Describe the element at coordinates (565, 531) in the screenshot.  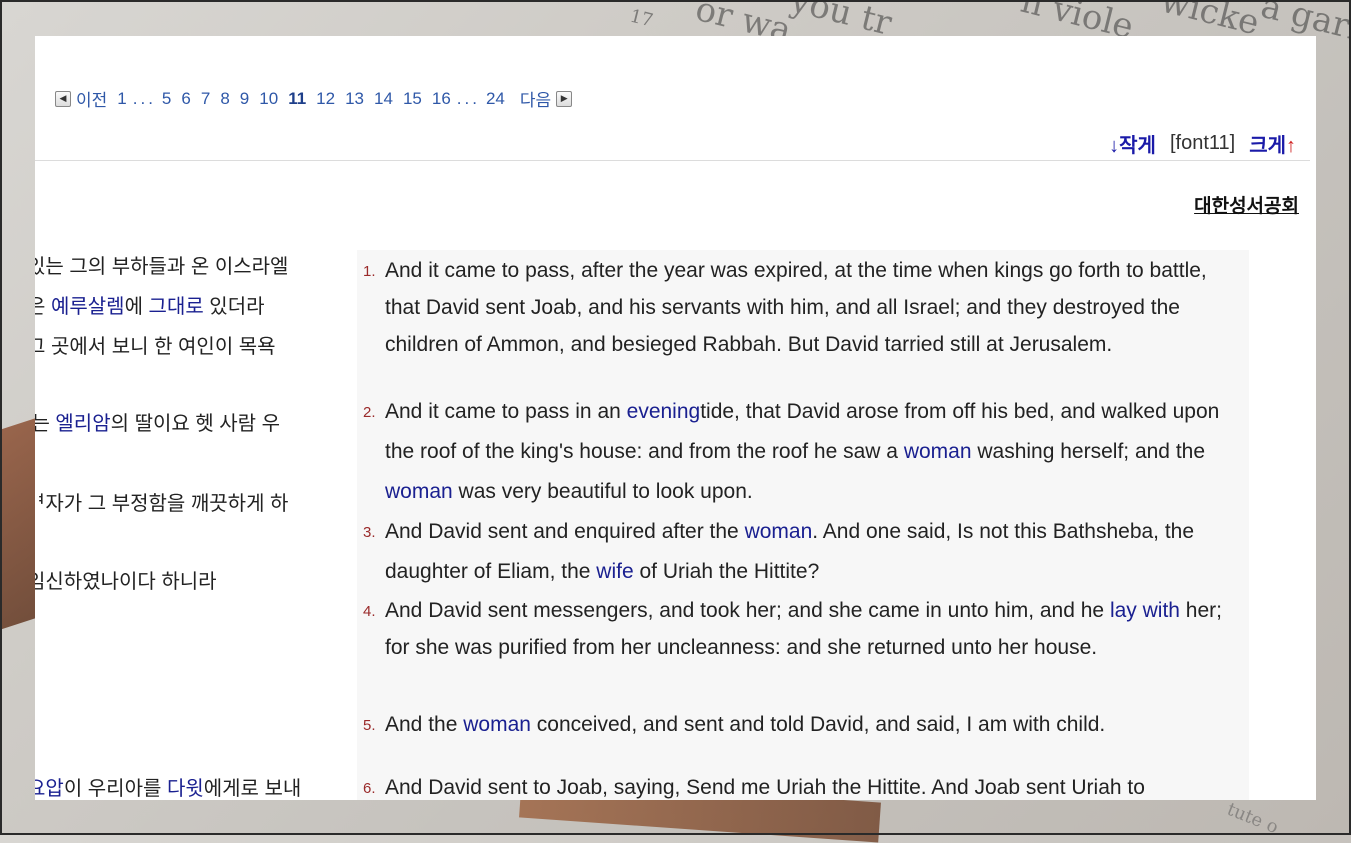
I see `text-fragment: And David sent and enquired after the` at that location.